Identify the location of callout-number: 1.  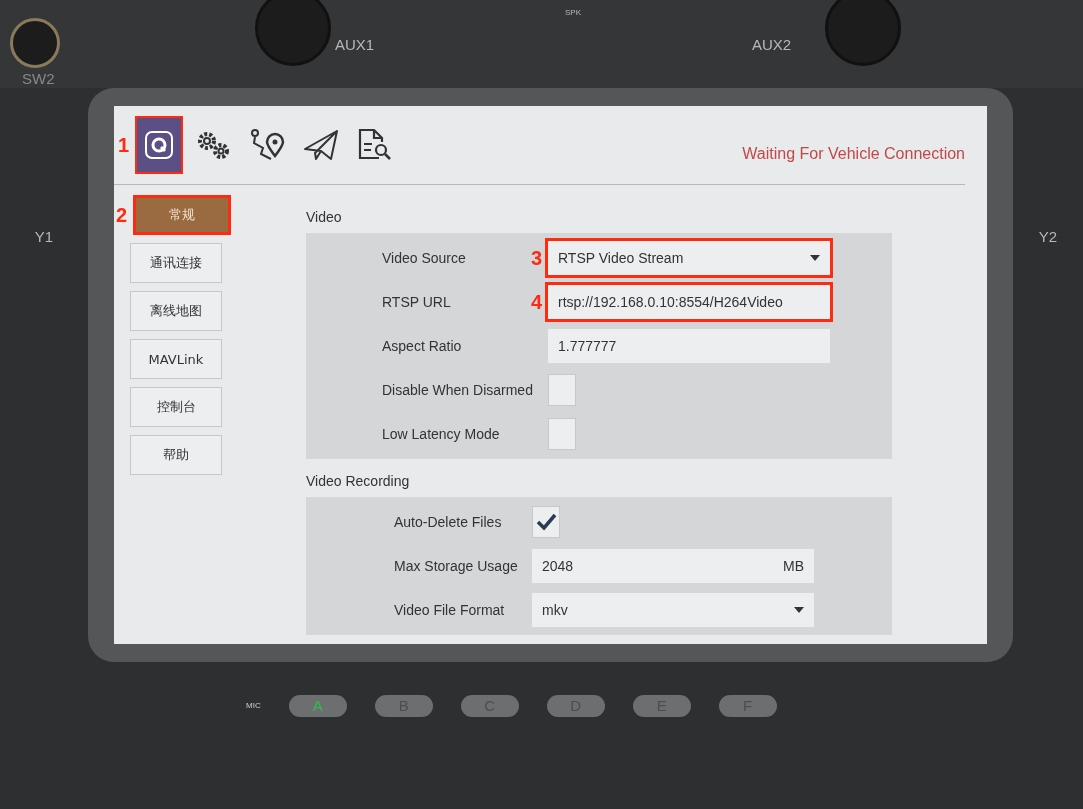
(124, 145).